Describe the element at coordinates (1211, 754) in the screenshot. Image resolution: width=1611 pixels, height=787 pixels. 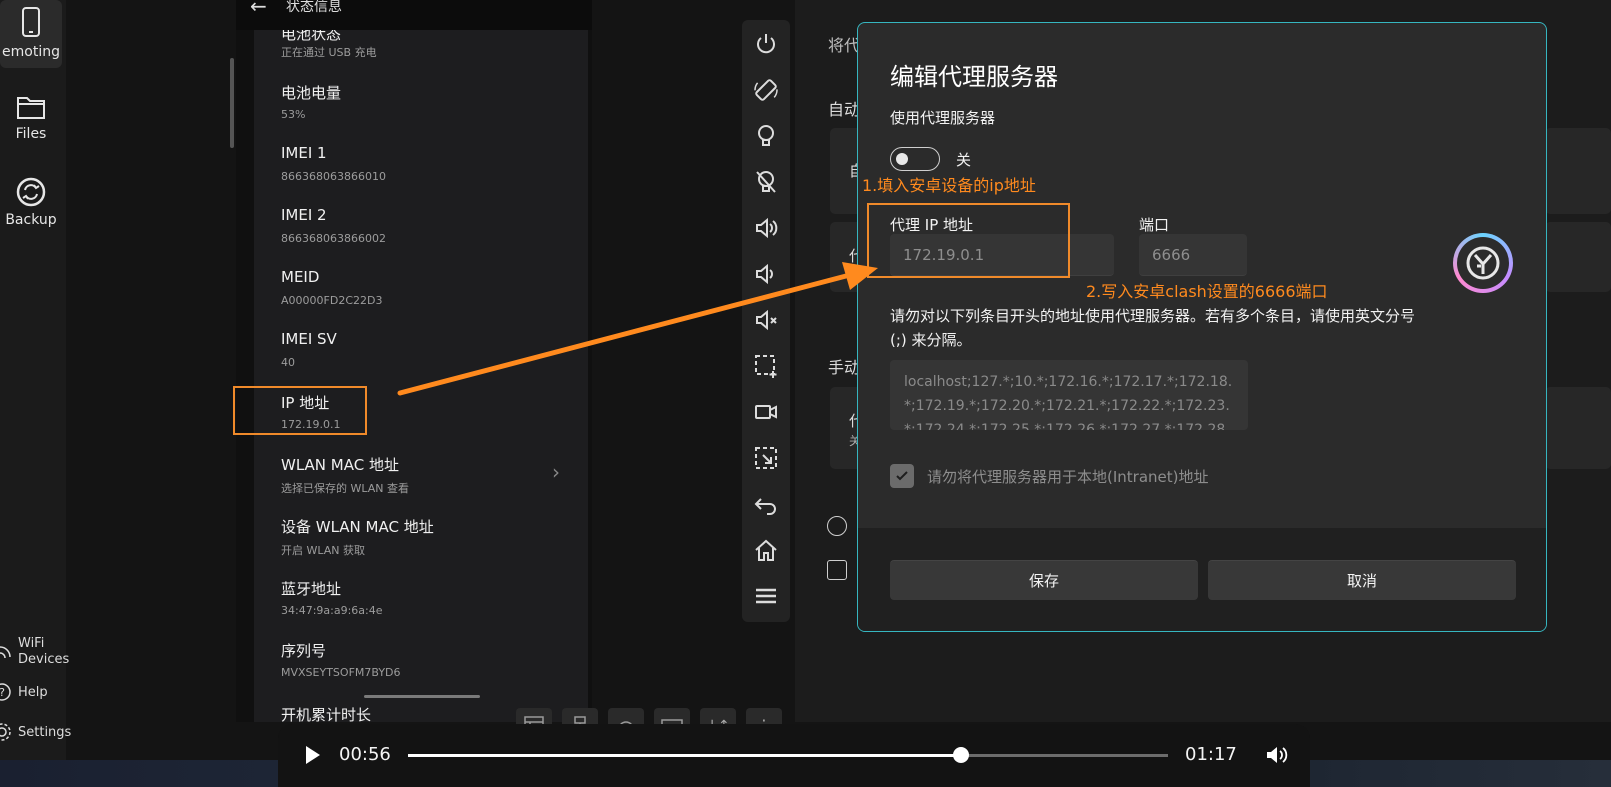
I see `total-time: 01:17` at that location.